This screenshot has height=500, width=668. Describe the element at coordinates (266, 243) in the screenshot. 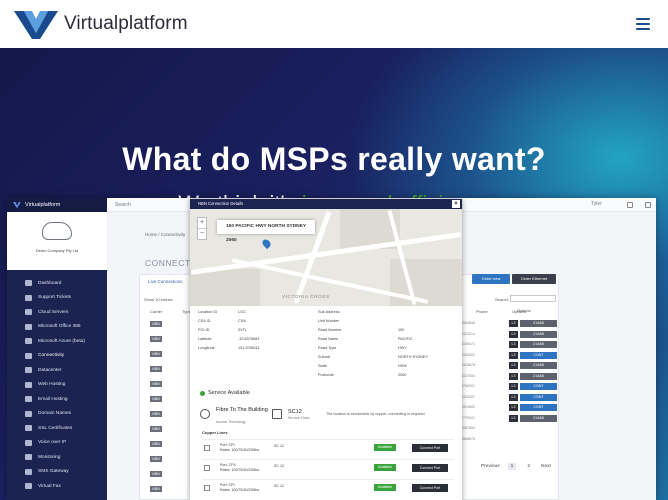

I see `map-pin-icon` at that location.